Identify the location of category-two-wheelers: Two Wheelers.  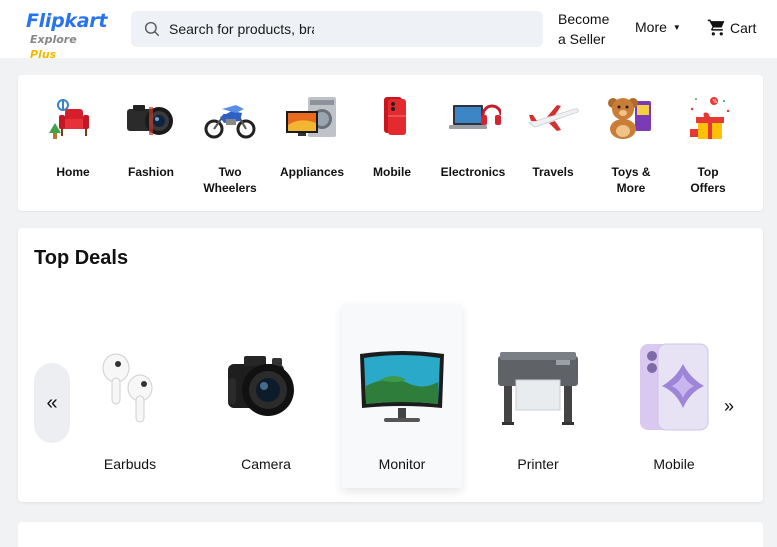
(230, 135).